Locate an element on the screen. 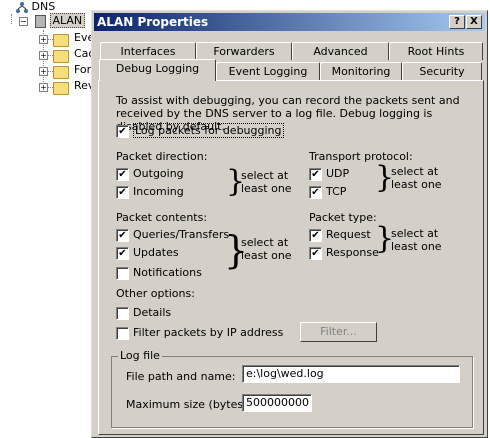  incoming-checkbox: ✔ is located at coordinates (122, 192).